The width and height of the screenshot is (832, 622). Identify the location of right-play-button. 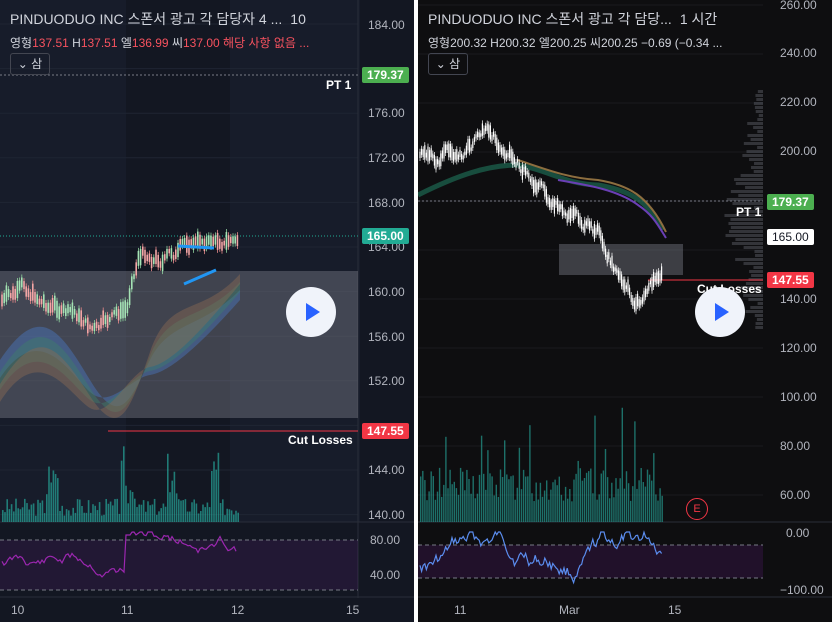
(720, 312).